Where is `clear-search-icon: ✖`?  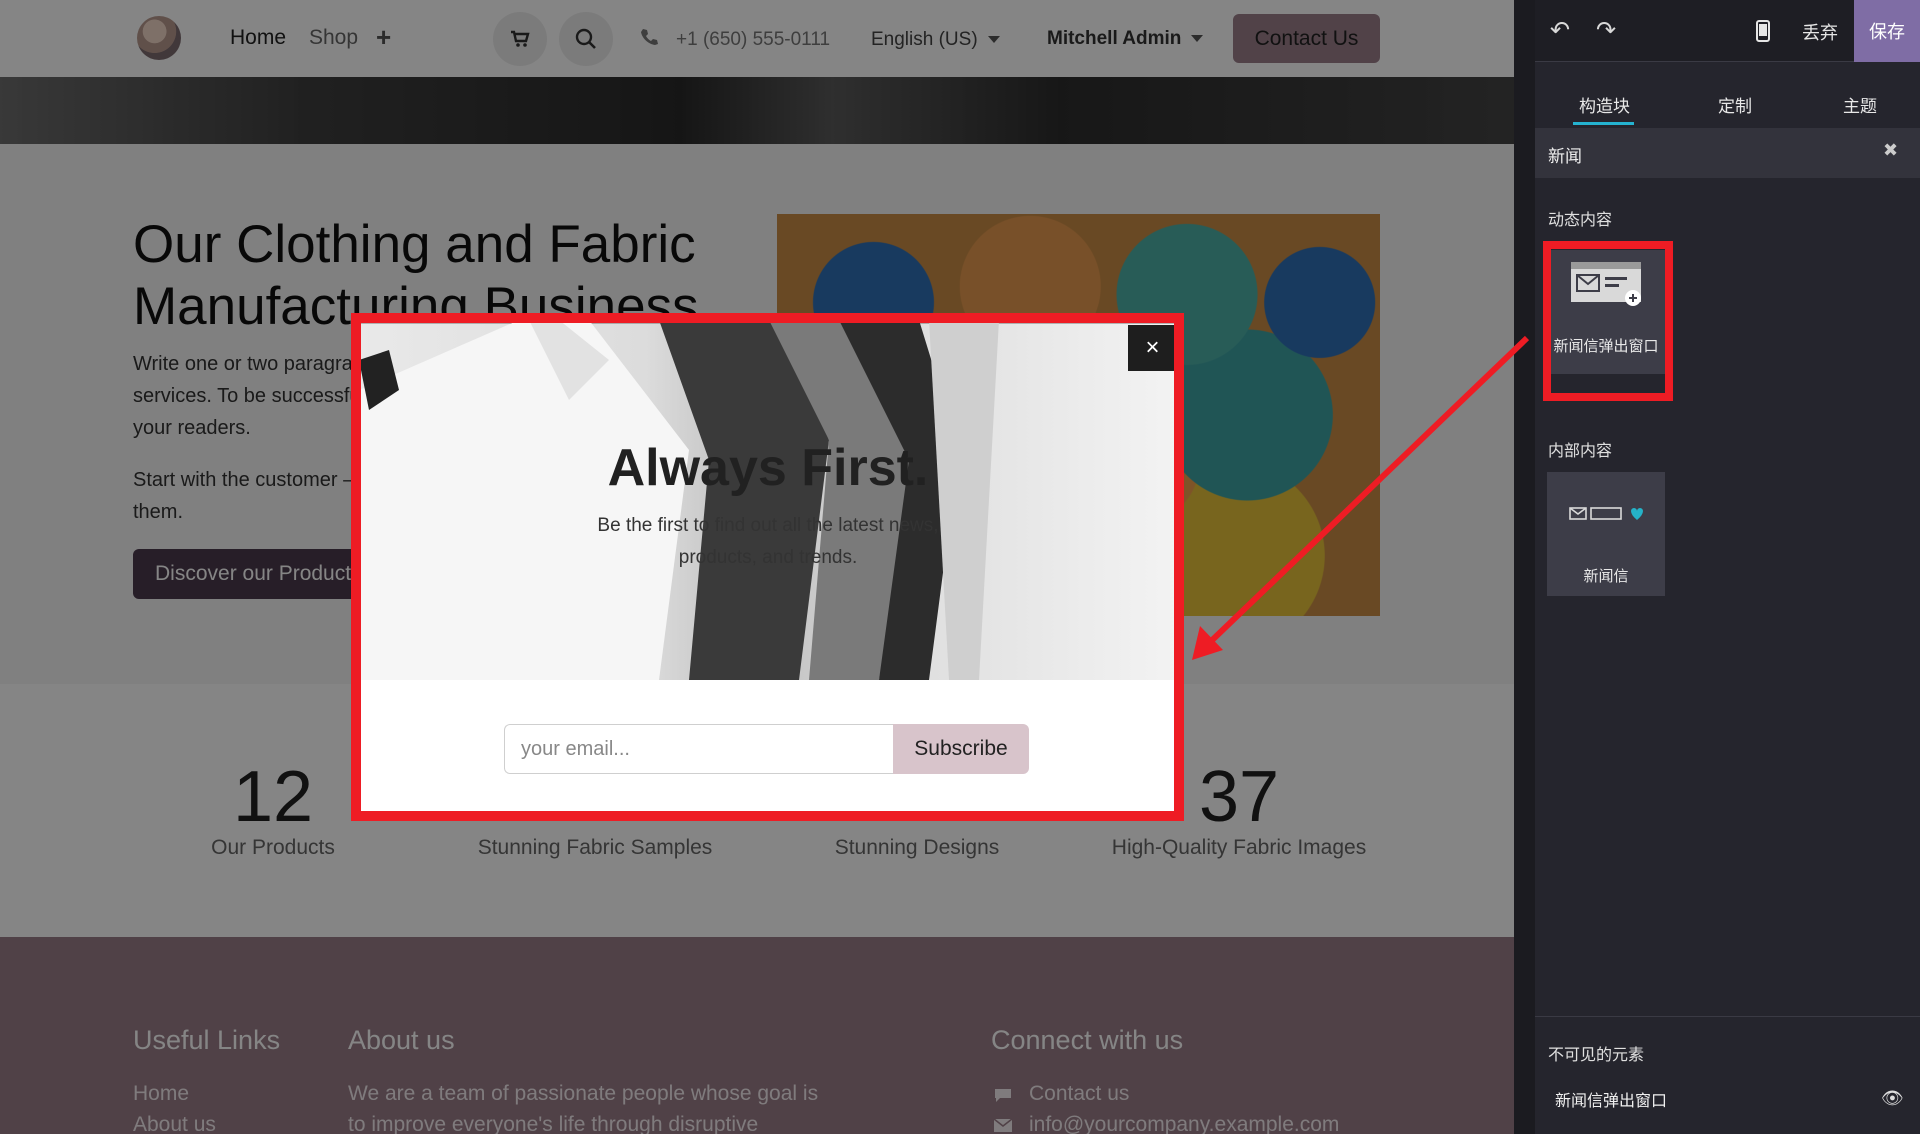
clear-search-icon: ✖ is located at coordinates (1890, 150).